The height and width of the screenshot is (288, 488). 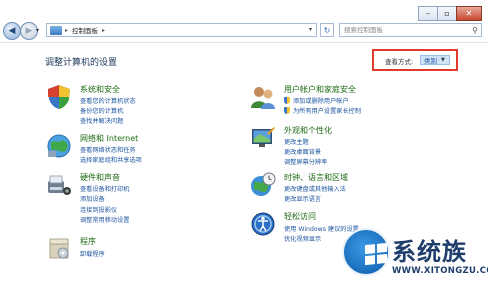 I want to click on control-panel-icon, so click(x=56, y=30).